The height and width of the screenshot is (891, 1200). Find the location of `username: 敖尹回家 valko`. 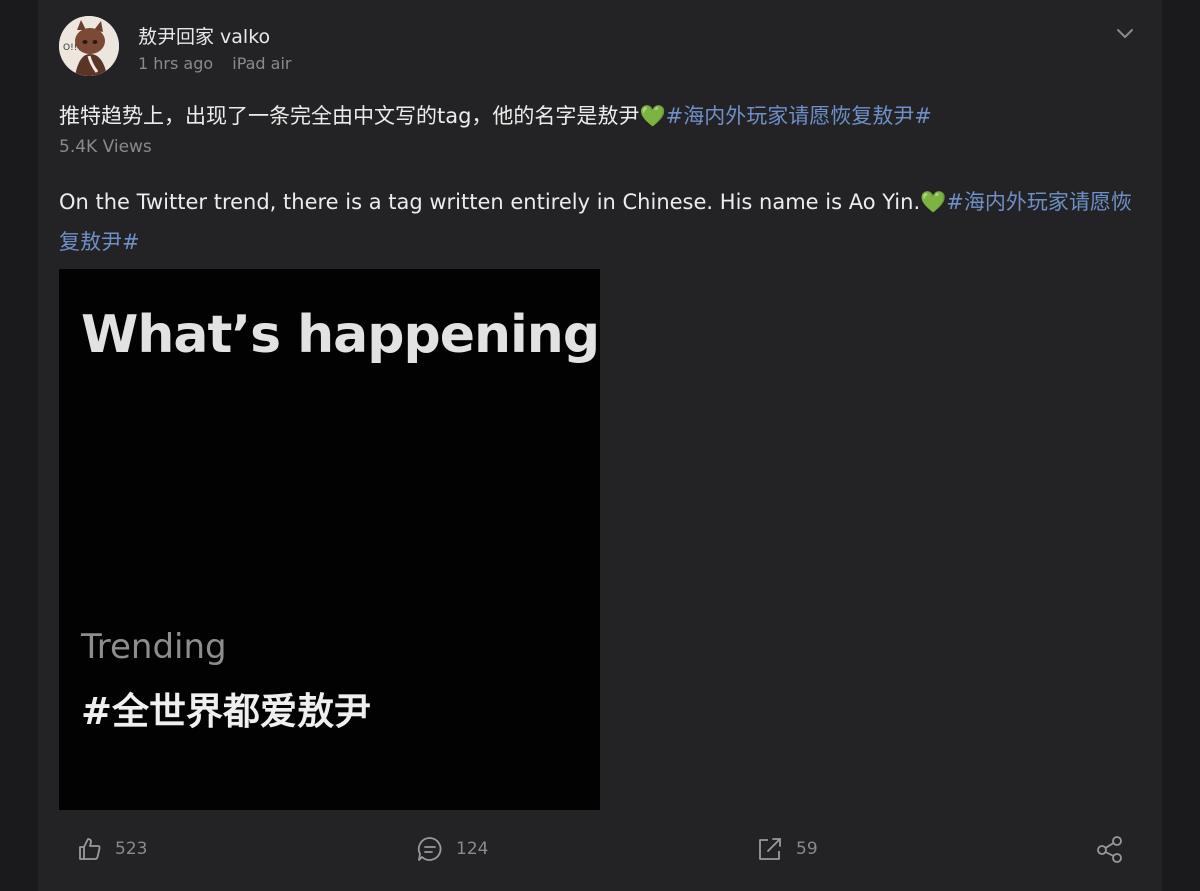

username: 敖尹回家 valko is located at coordinates (204, 35).